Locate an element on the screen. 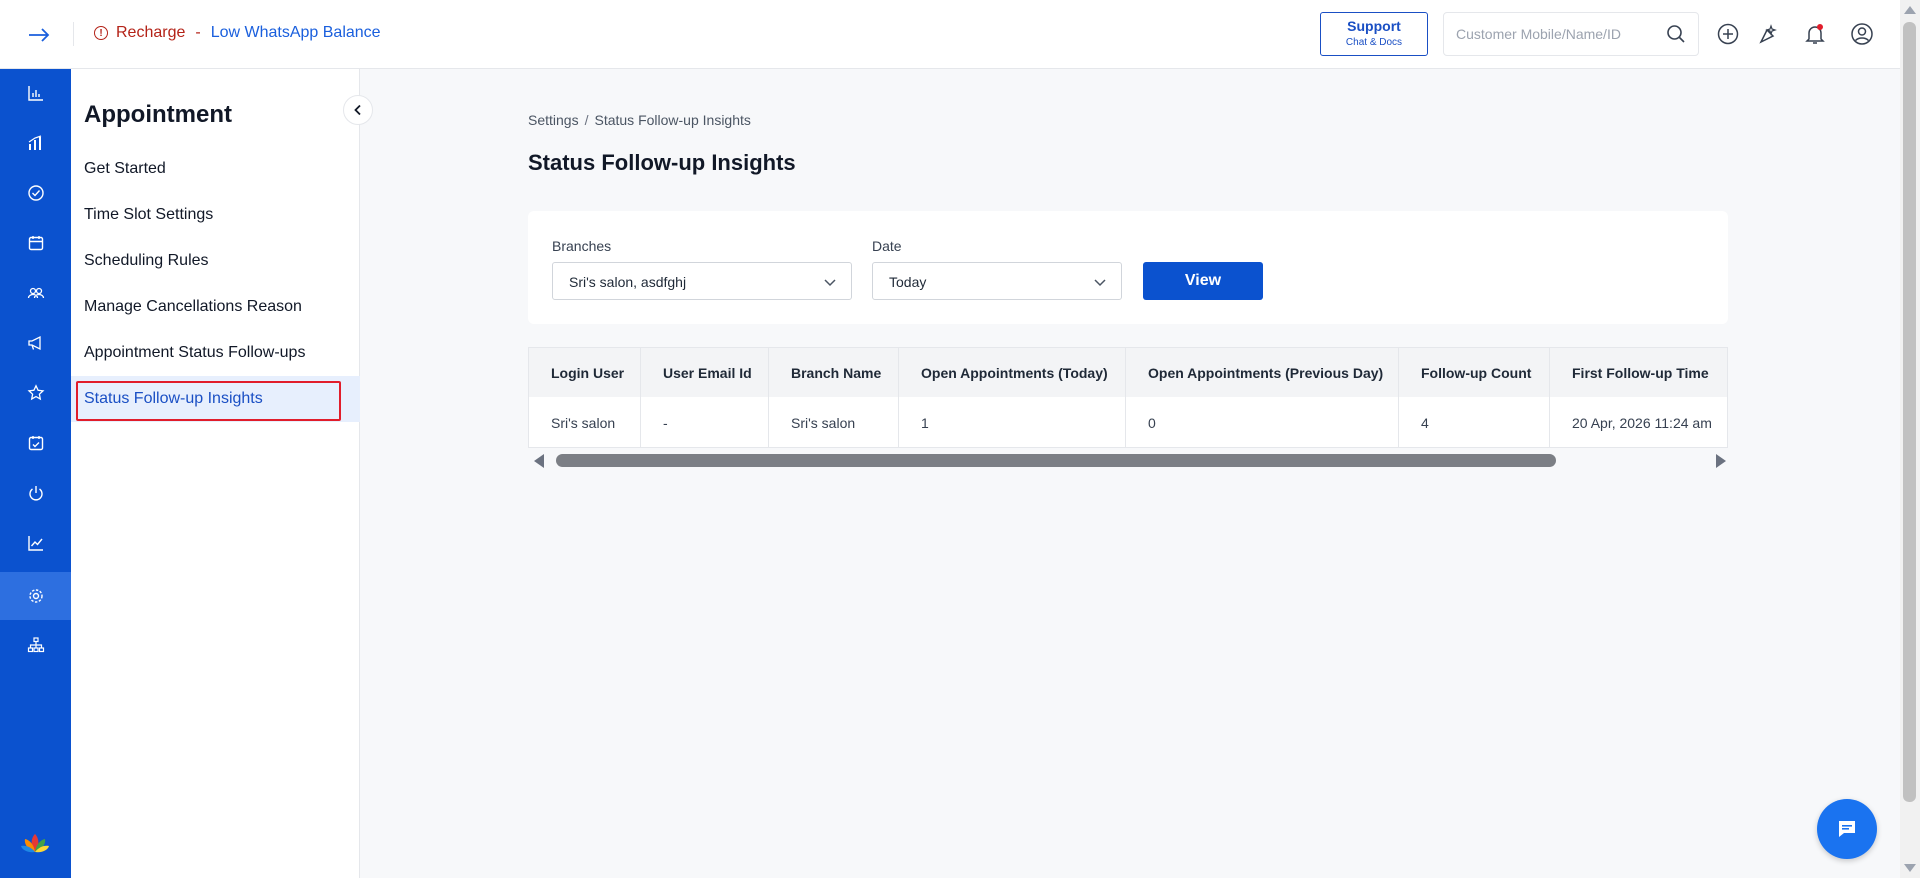  branches-value: Sri's salon, asdfghj is located at coordinates (628, 282).